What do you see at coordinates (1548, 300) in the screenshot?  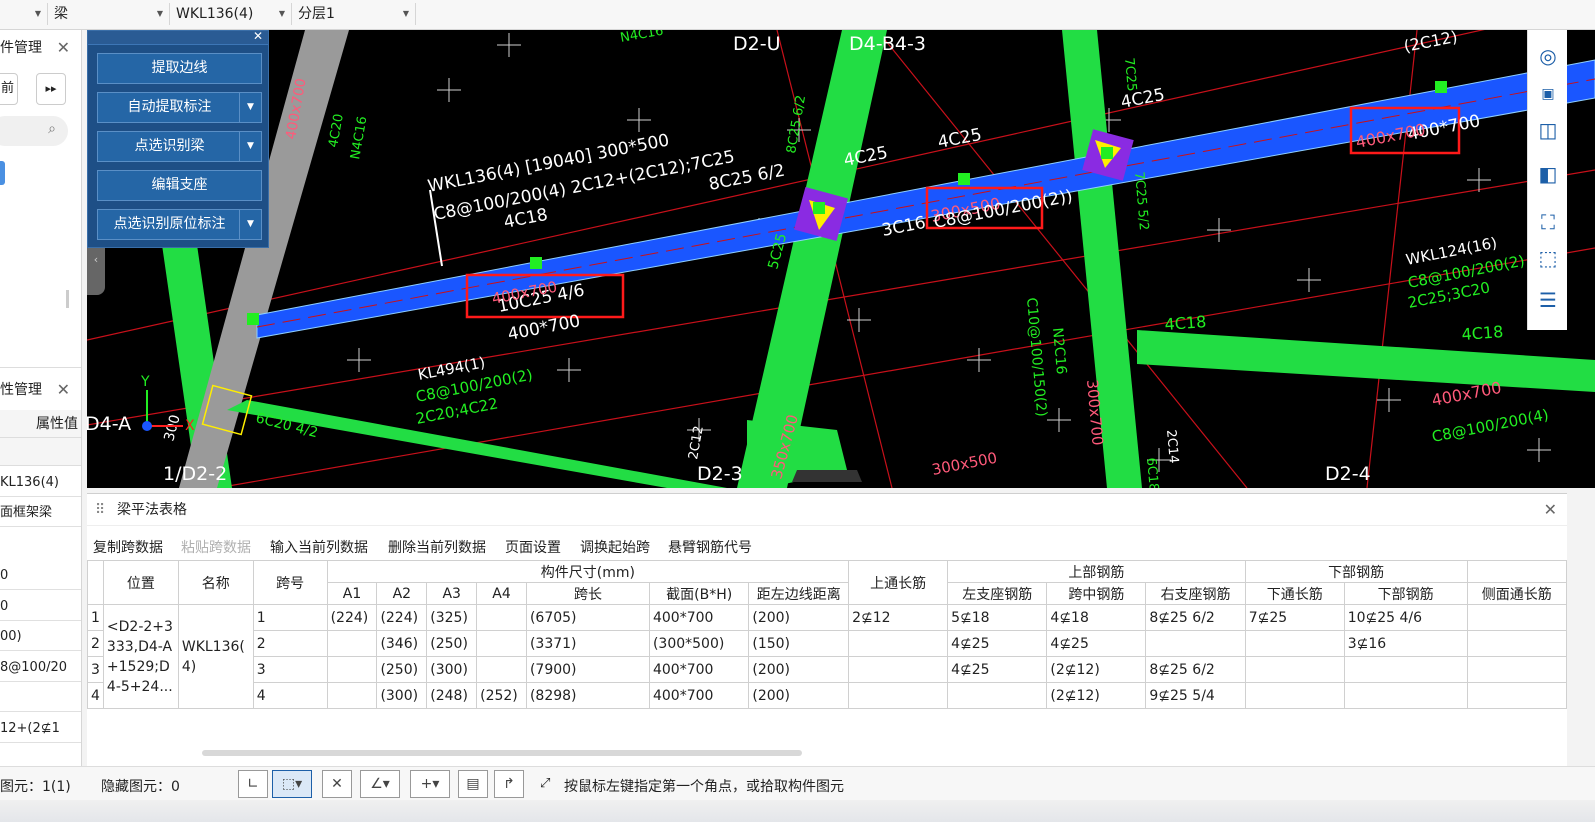 I see `properties-list-icon: ☰` at bounding box center [1548, 300].